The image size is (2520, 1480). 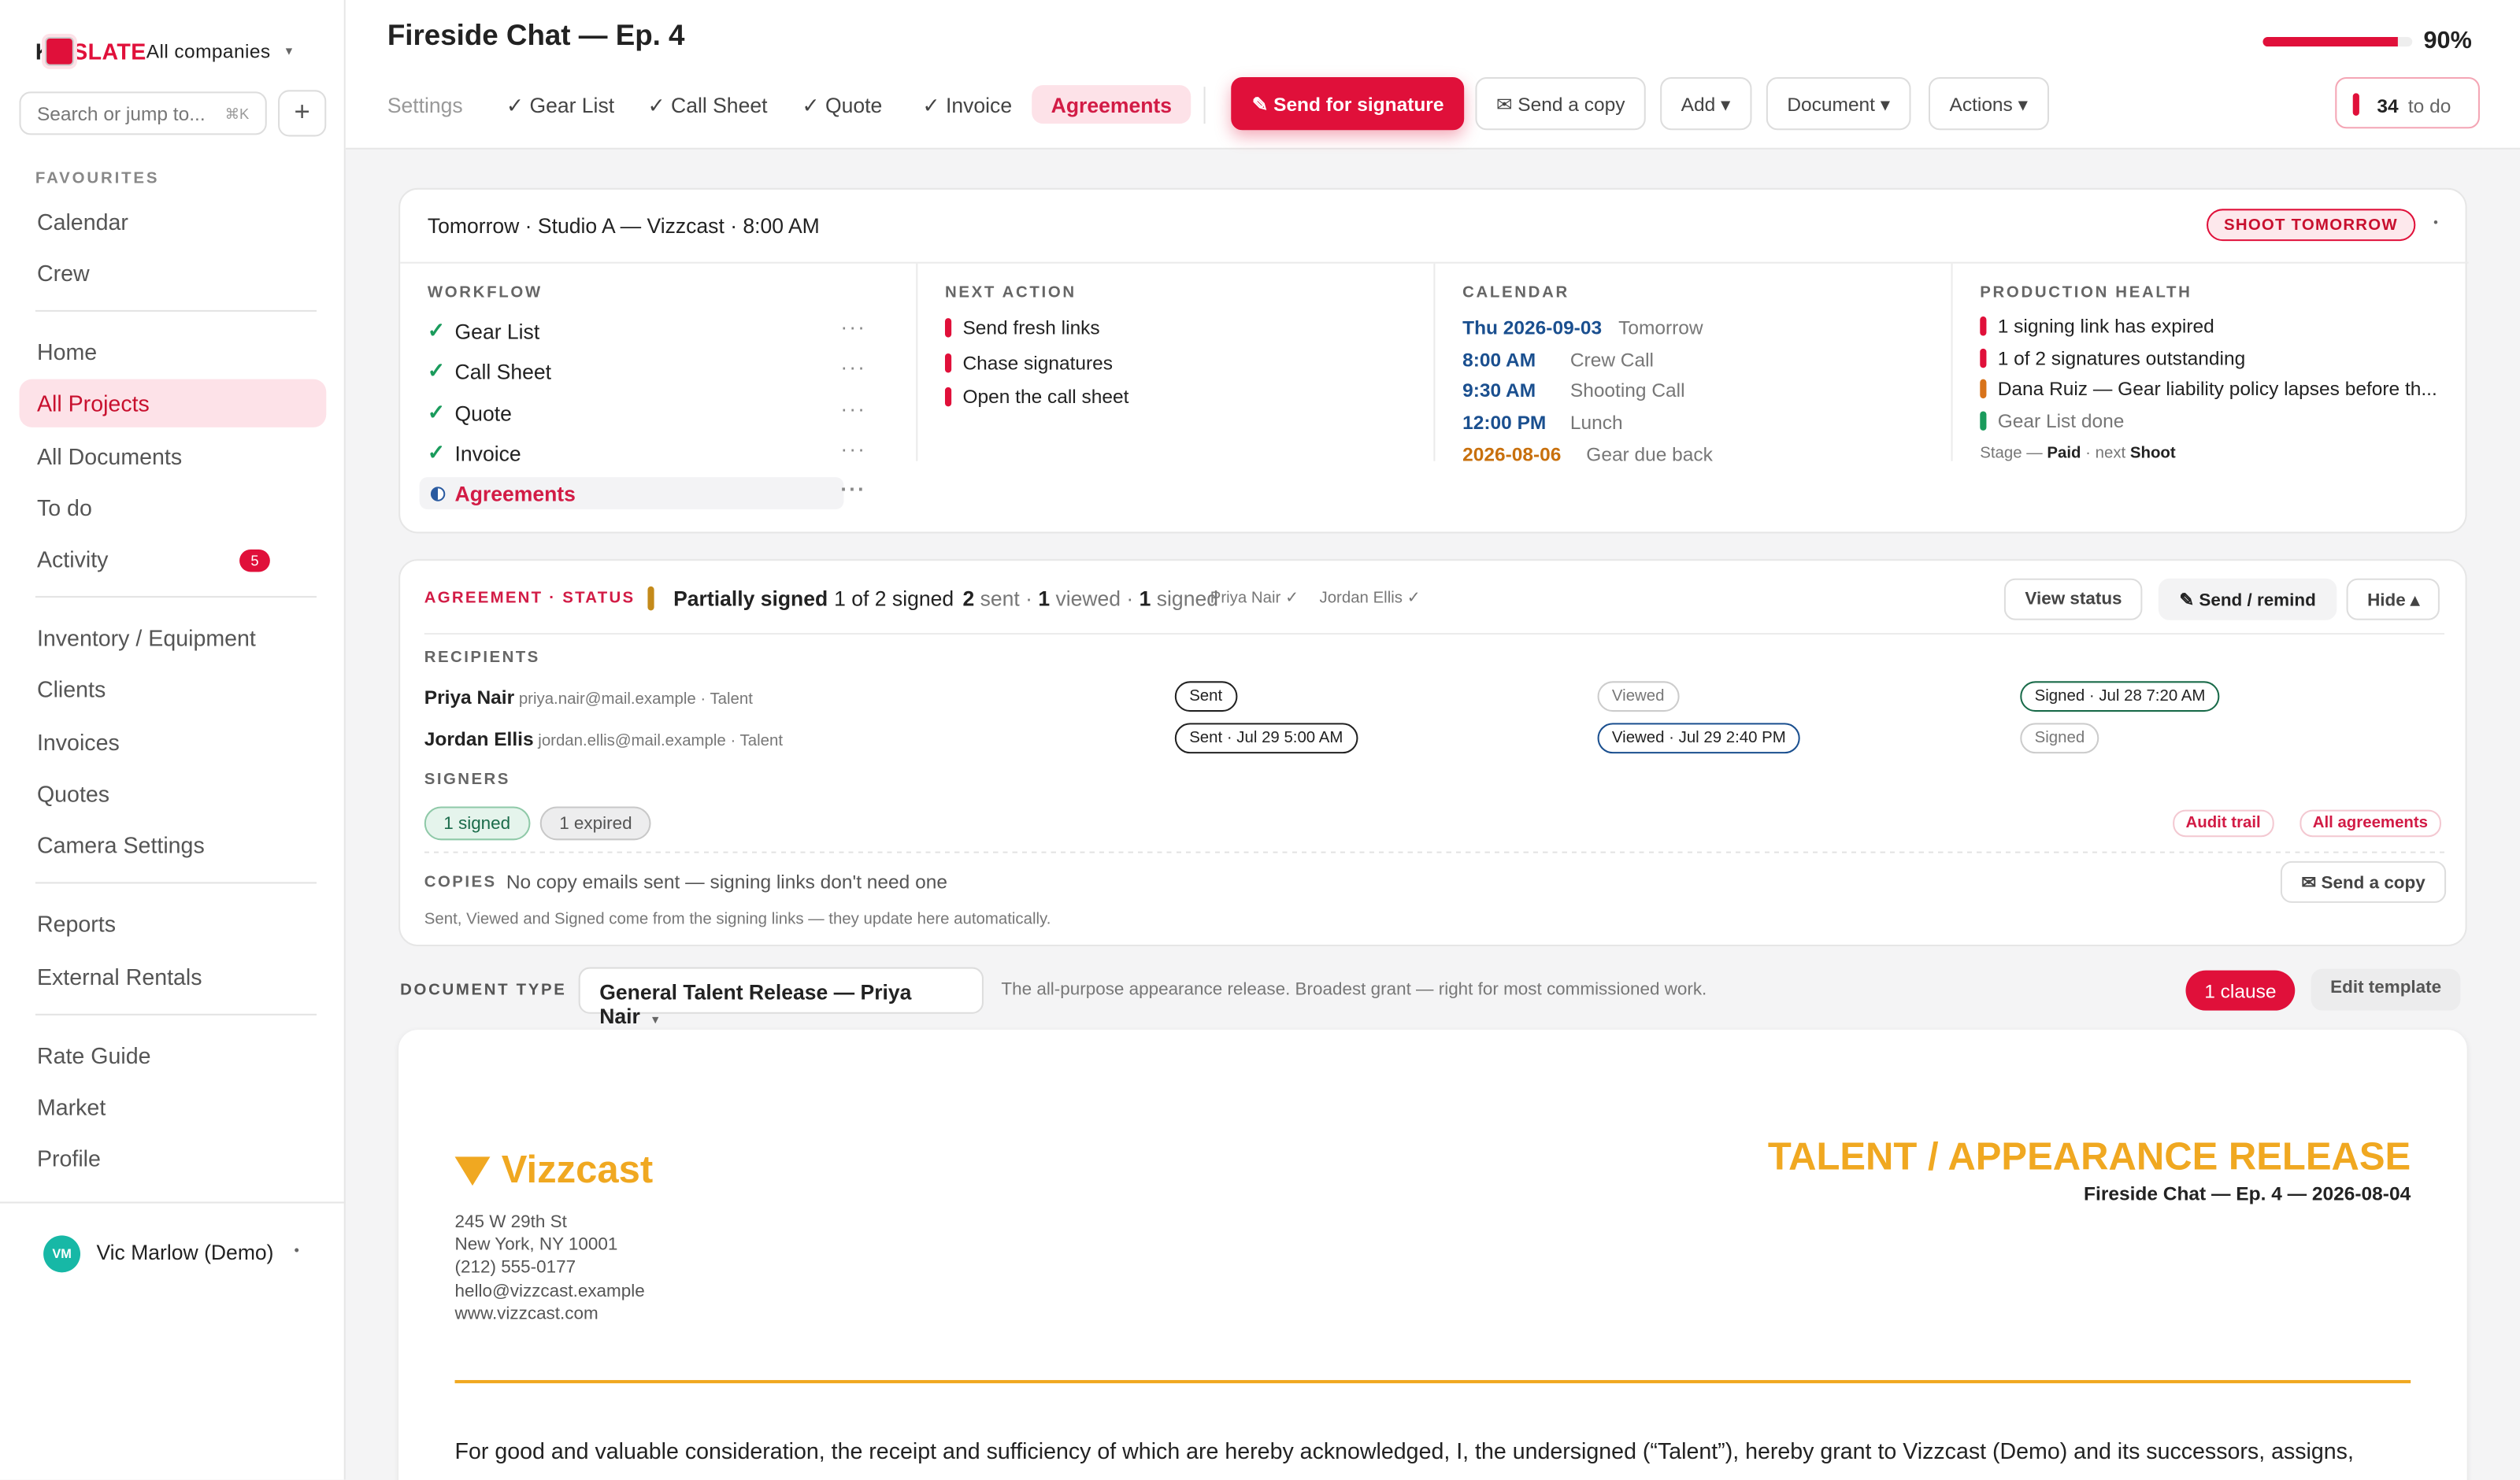 What do you see at coordinates (172, 351) in the screenshot?
I see `sidebar-item-home: Home` at bounding box center [172, 351].